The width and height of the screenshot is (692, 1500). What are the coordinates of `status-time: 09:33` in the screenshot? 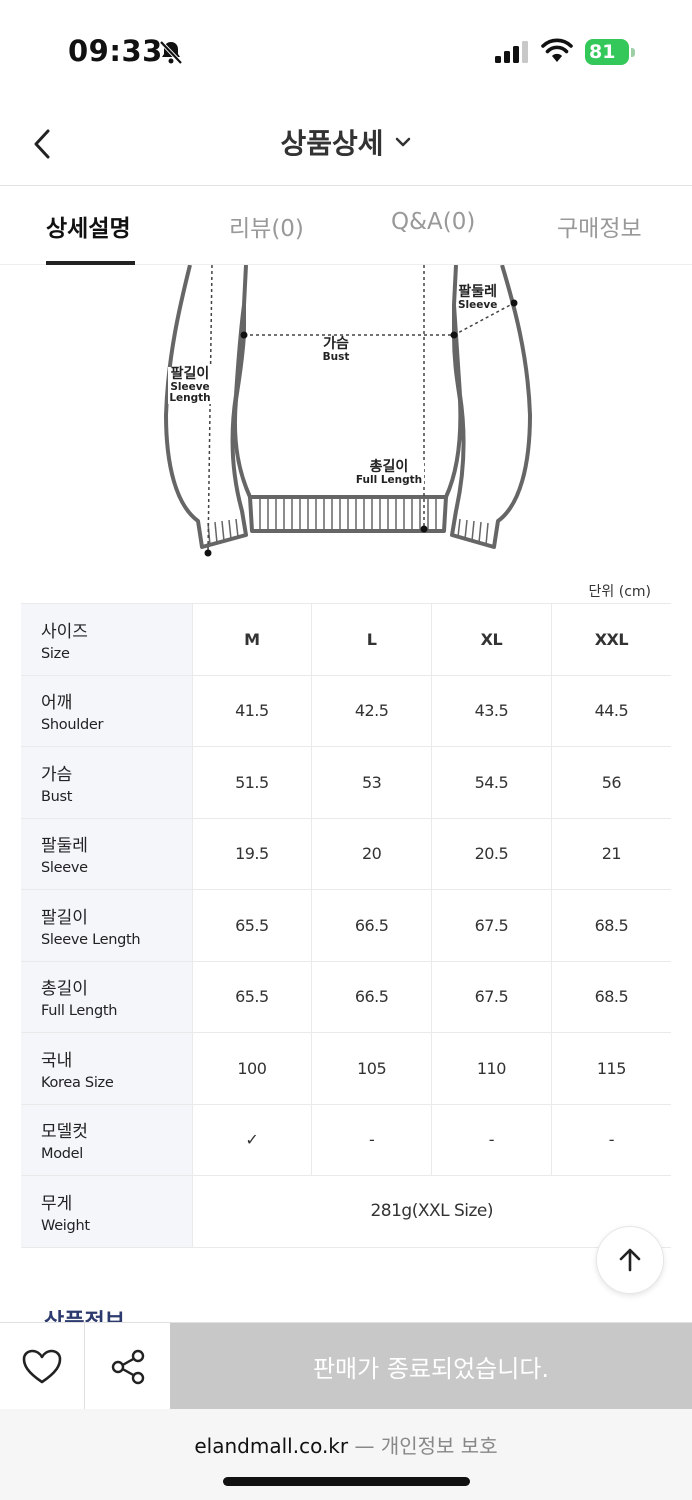 It's located at (115, 51).